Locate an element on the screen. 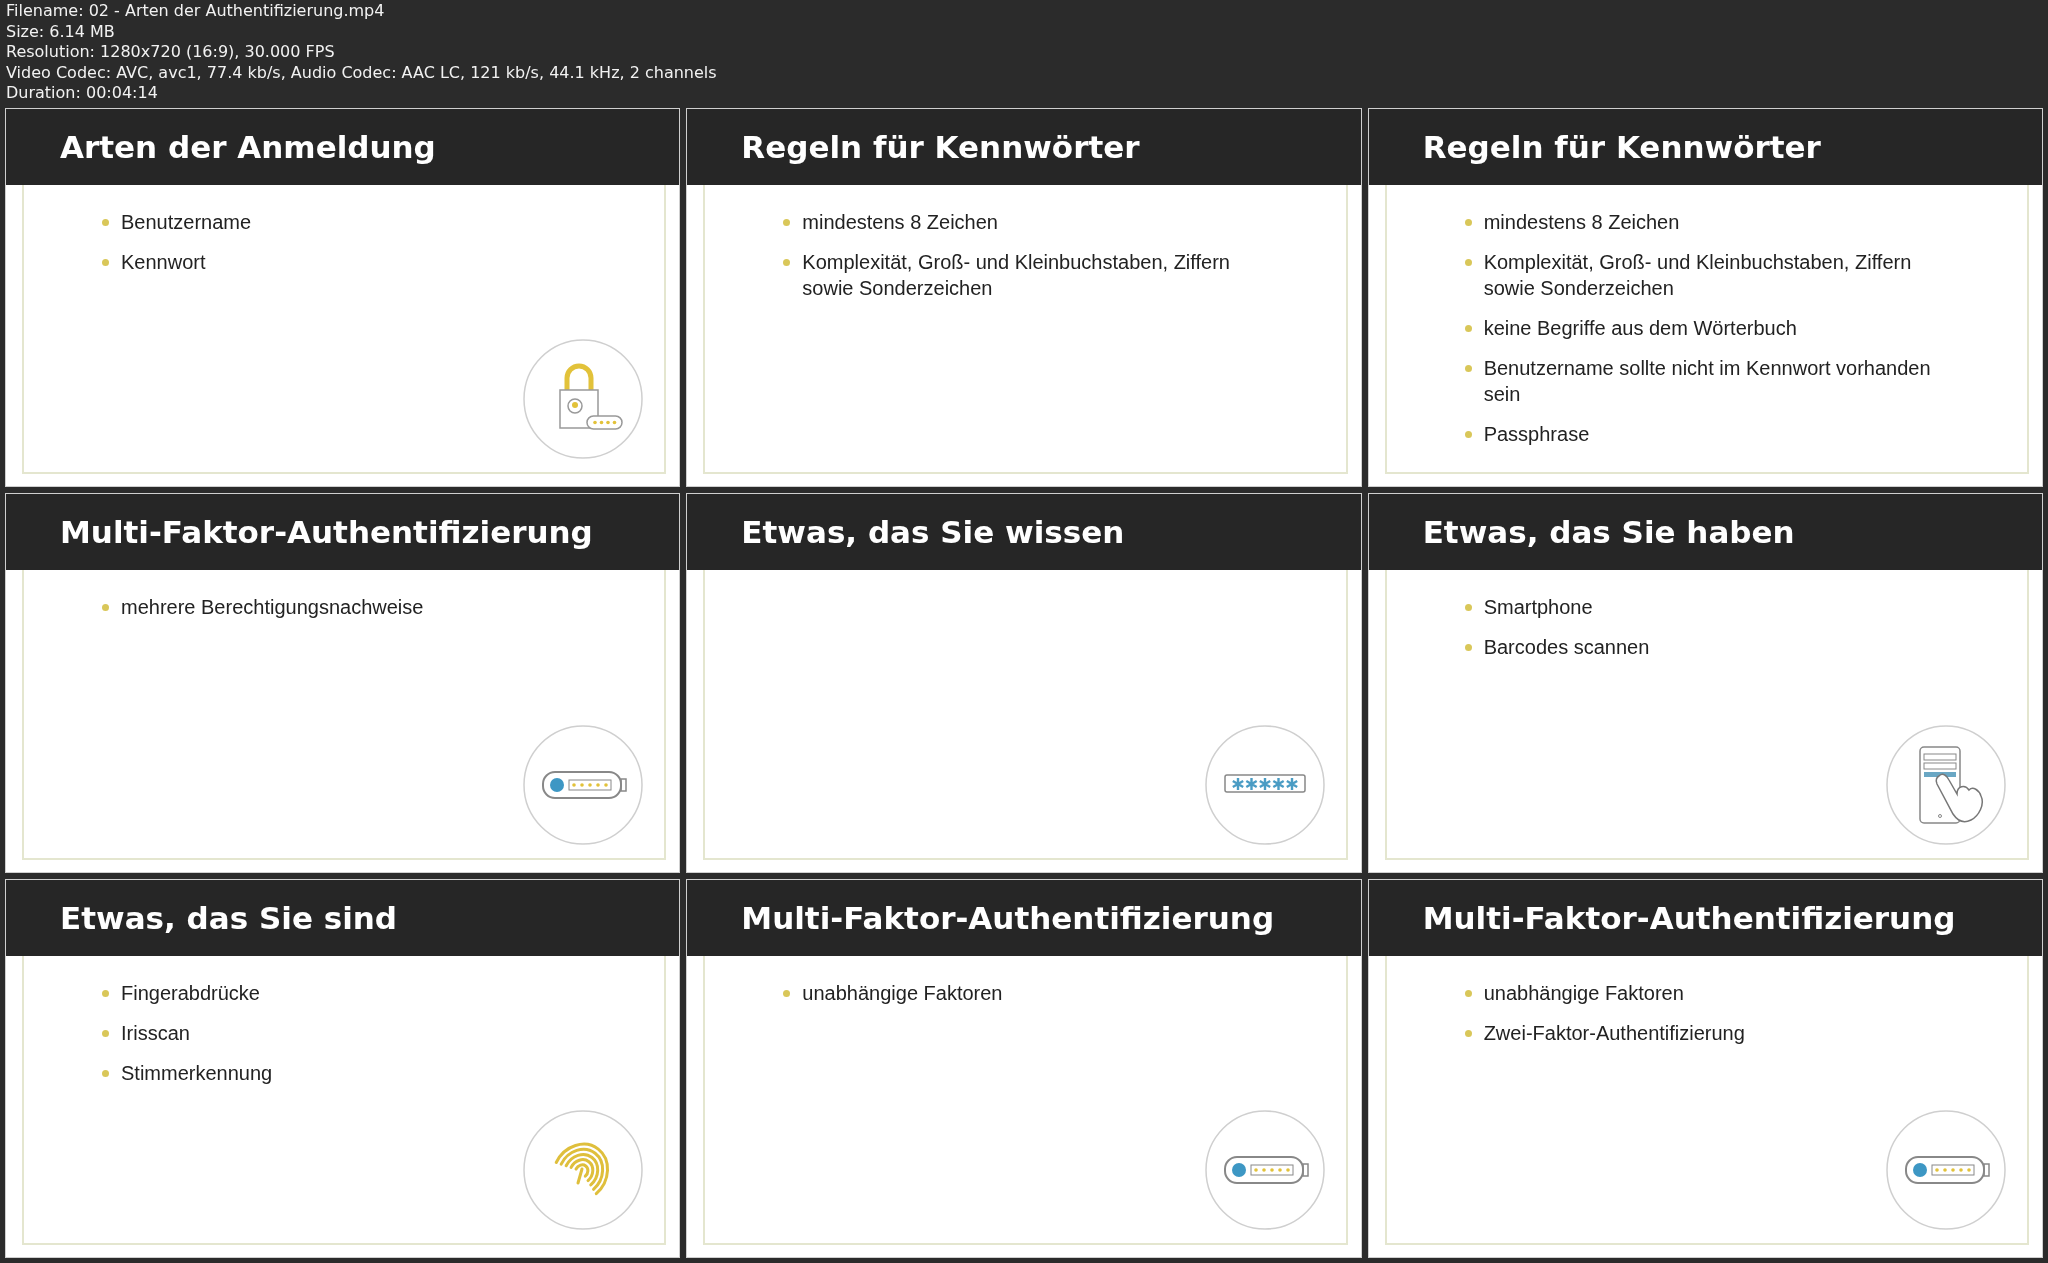 This screenshot has width=2048, height=1263. file-info-line: Filename: 02 - Arten der Authentifizierung.mp4 is located at coordinates (196, 11).